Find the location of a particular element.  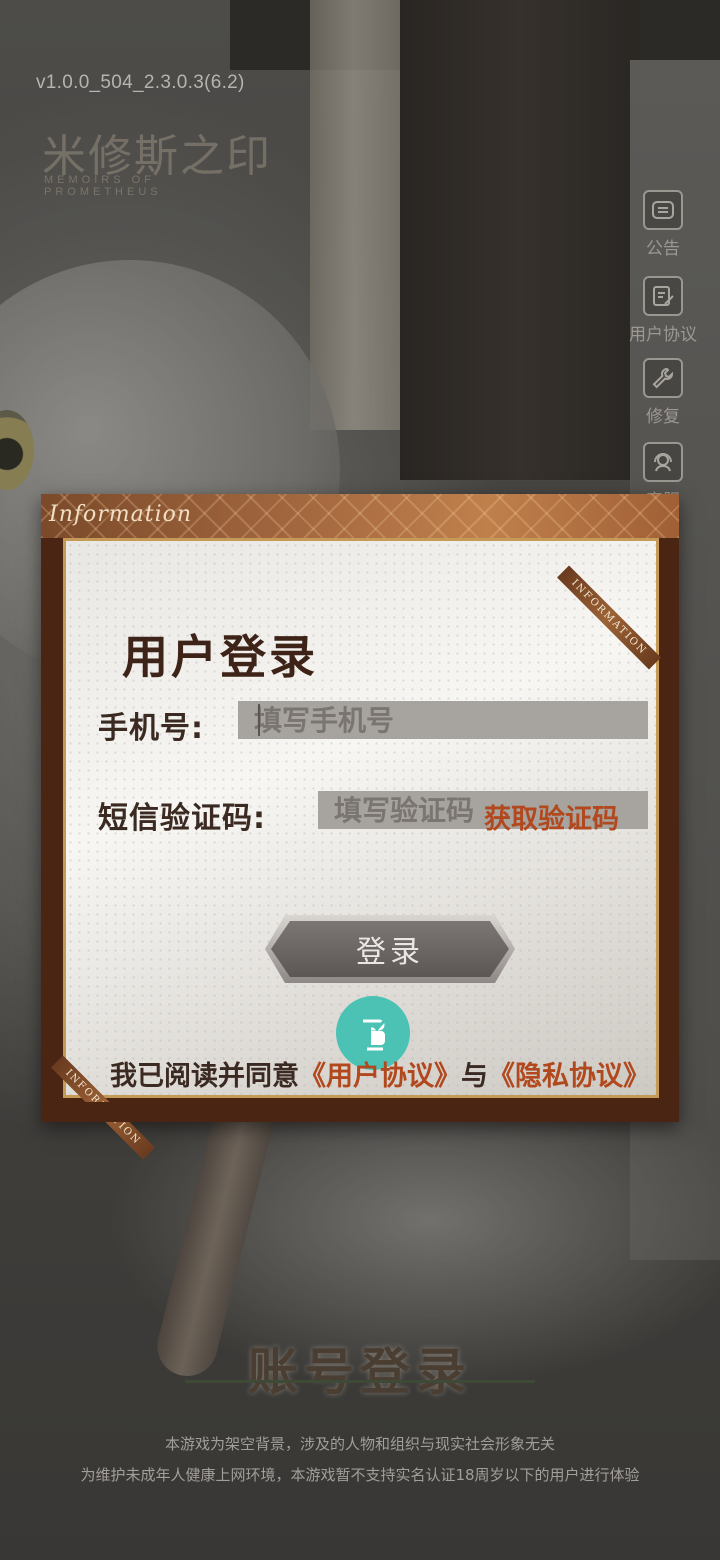

user-agreement-icon is located at coordinates (663, 296).